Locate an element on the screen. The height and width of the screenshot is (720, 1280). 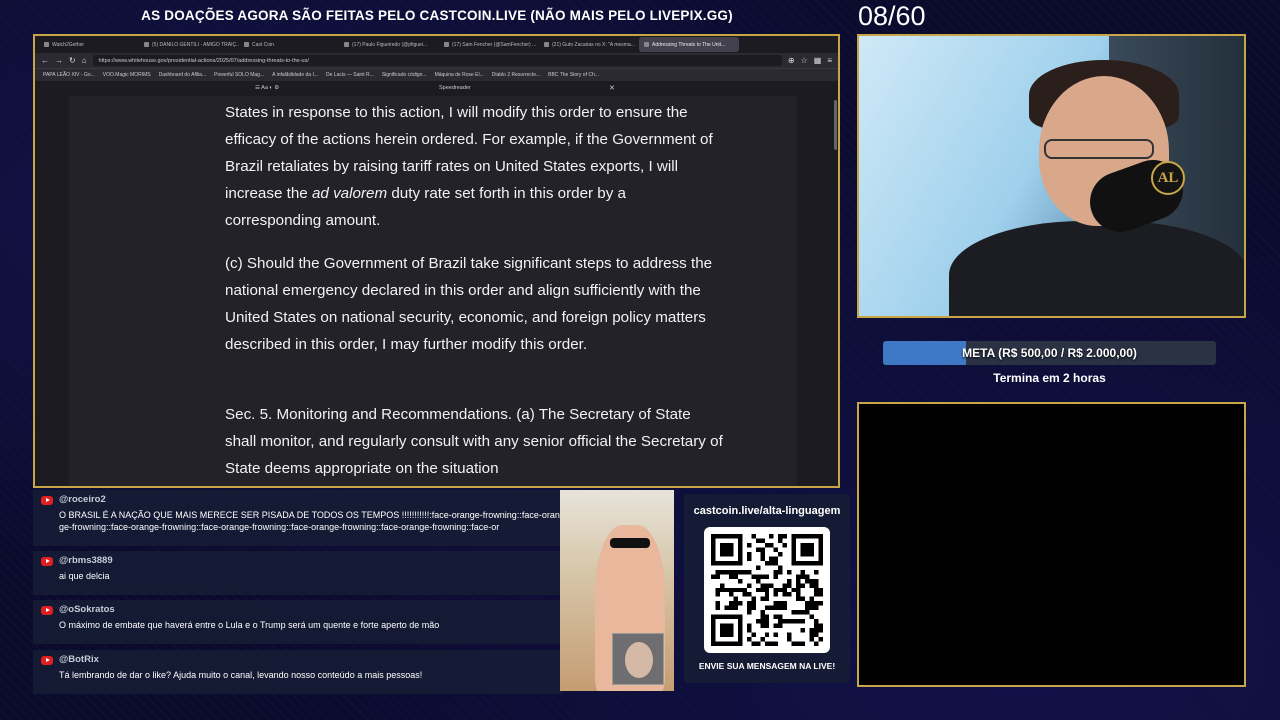
goal-counter: 08/60 is located at coordinates (892, 16).